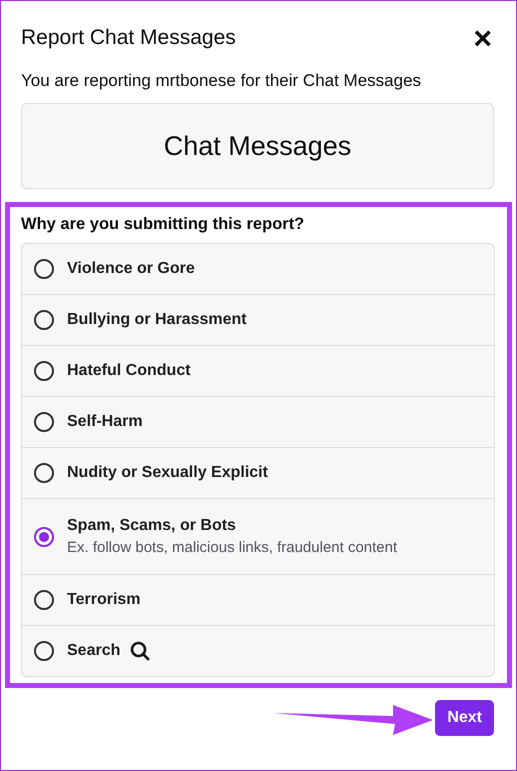 The image size is (517, 771). Describe the element at coordinates (167, 473) in the screenshot. I see `option-label: Nudity or Sexually Explicit` at that location.